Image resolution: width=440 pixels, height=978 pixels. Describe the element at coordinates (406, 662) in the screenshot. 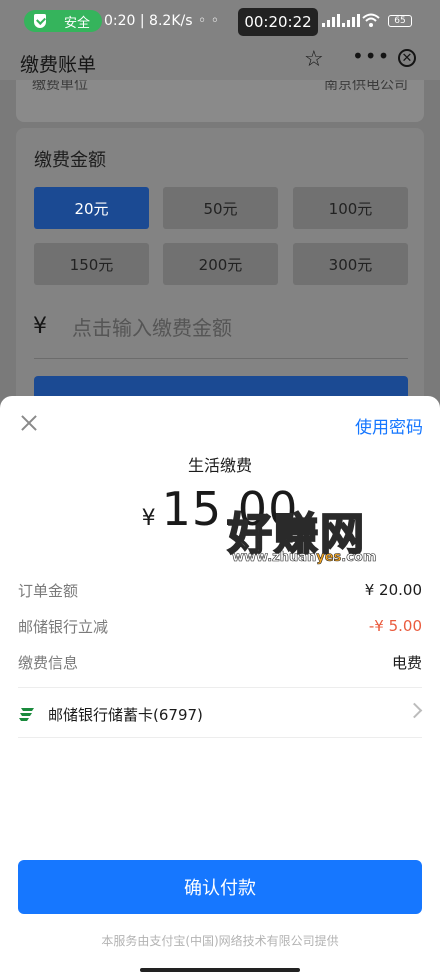

I see `row-value: 电费` at that location.